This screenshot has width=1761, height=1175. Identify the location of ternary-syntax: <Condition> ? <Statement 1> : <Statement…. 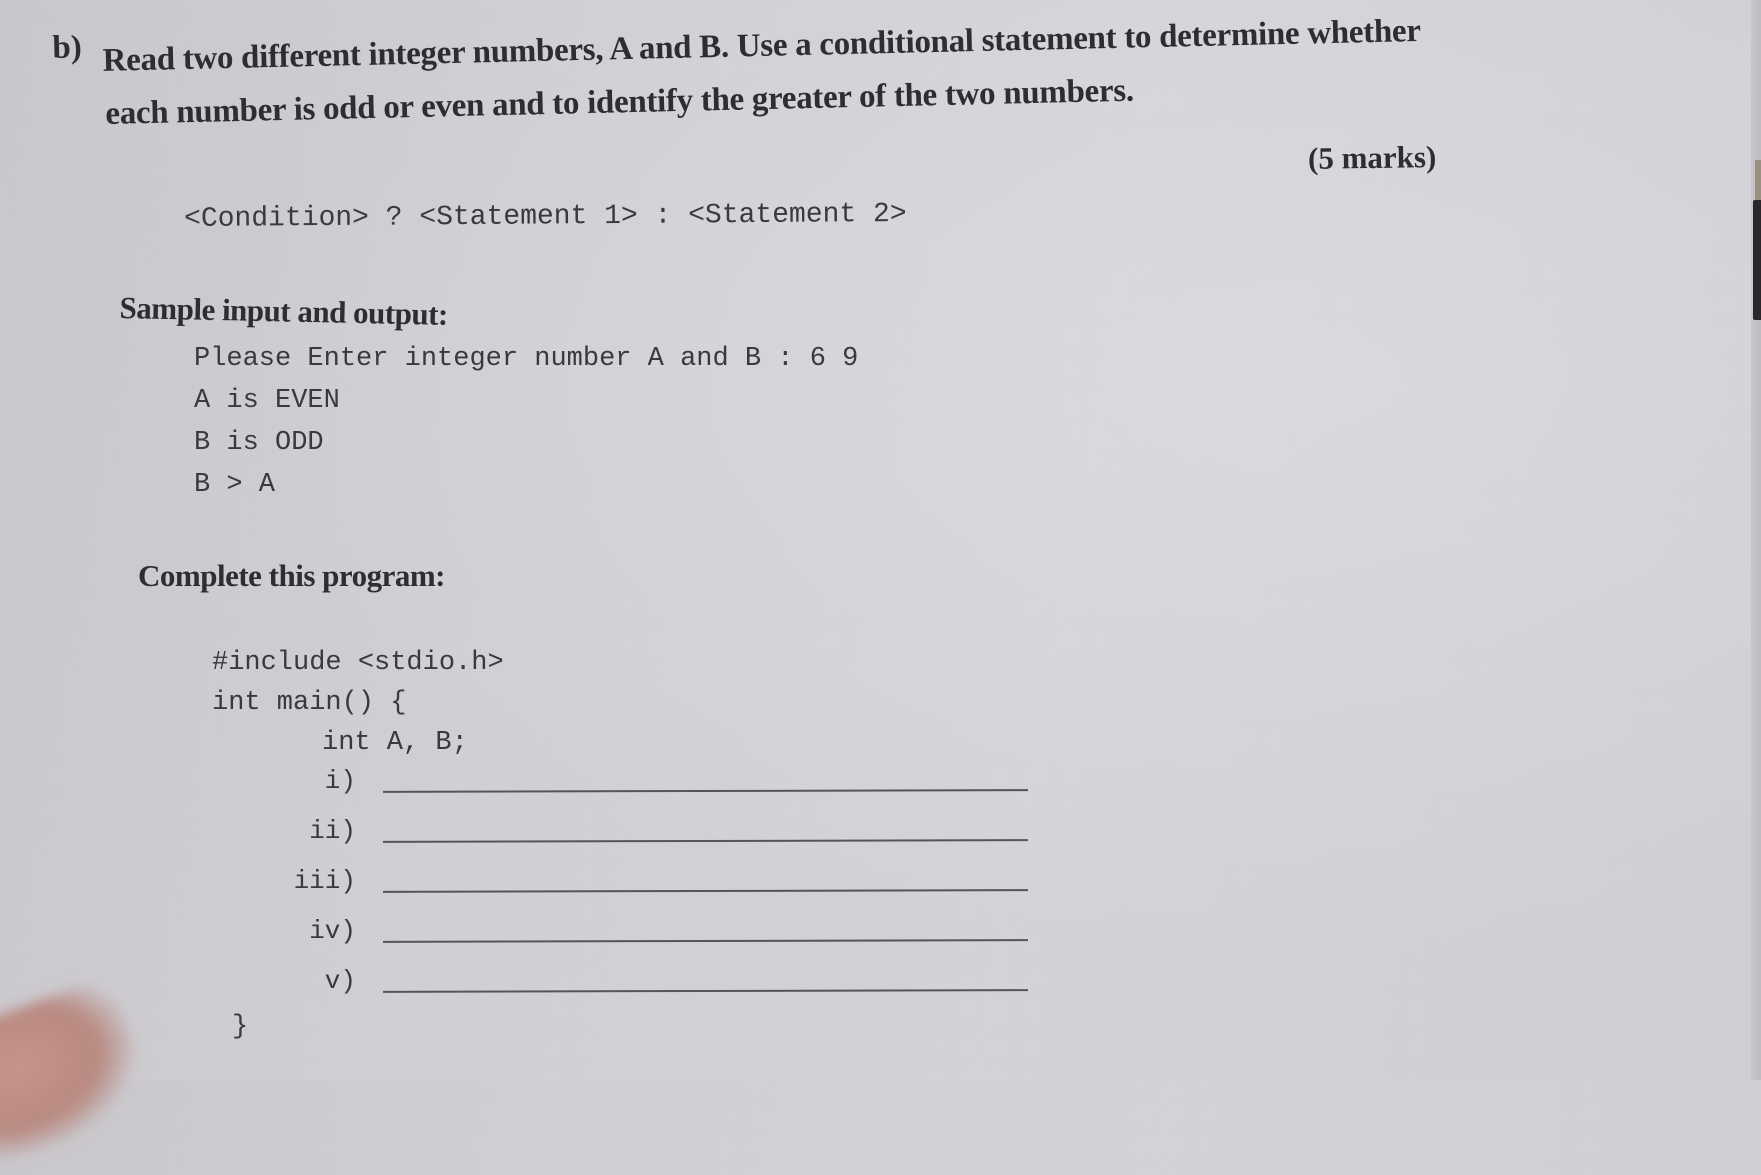
(545, 216).